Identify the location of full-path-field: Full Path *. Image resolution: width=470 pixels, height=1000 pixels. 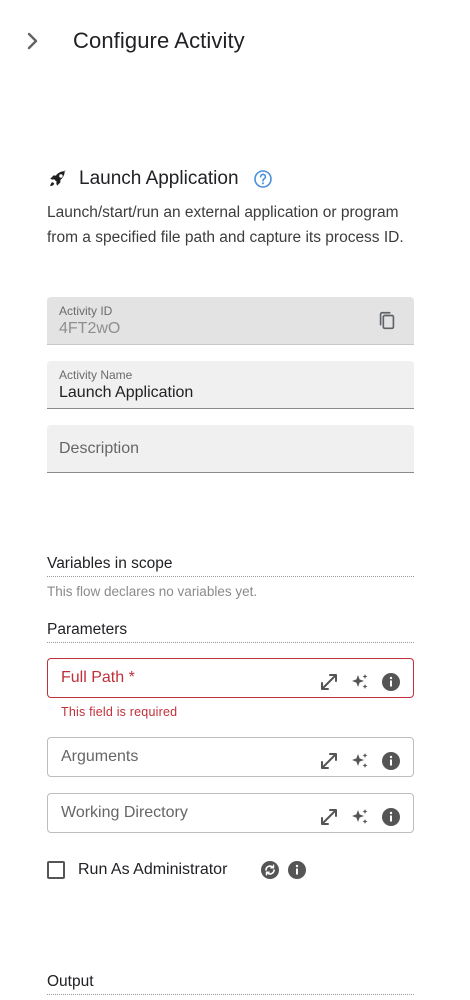
(230, 678).